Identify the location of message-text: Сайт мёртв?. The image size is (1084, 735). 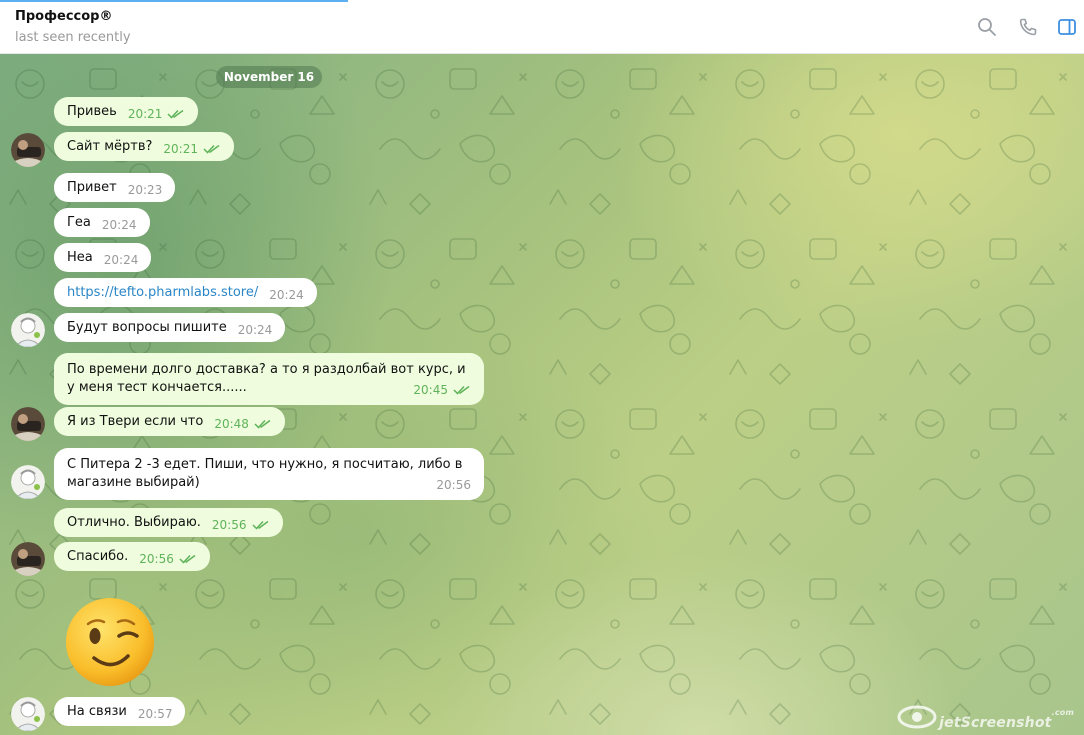
(110, 146).